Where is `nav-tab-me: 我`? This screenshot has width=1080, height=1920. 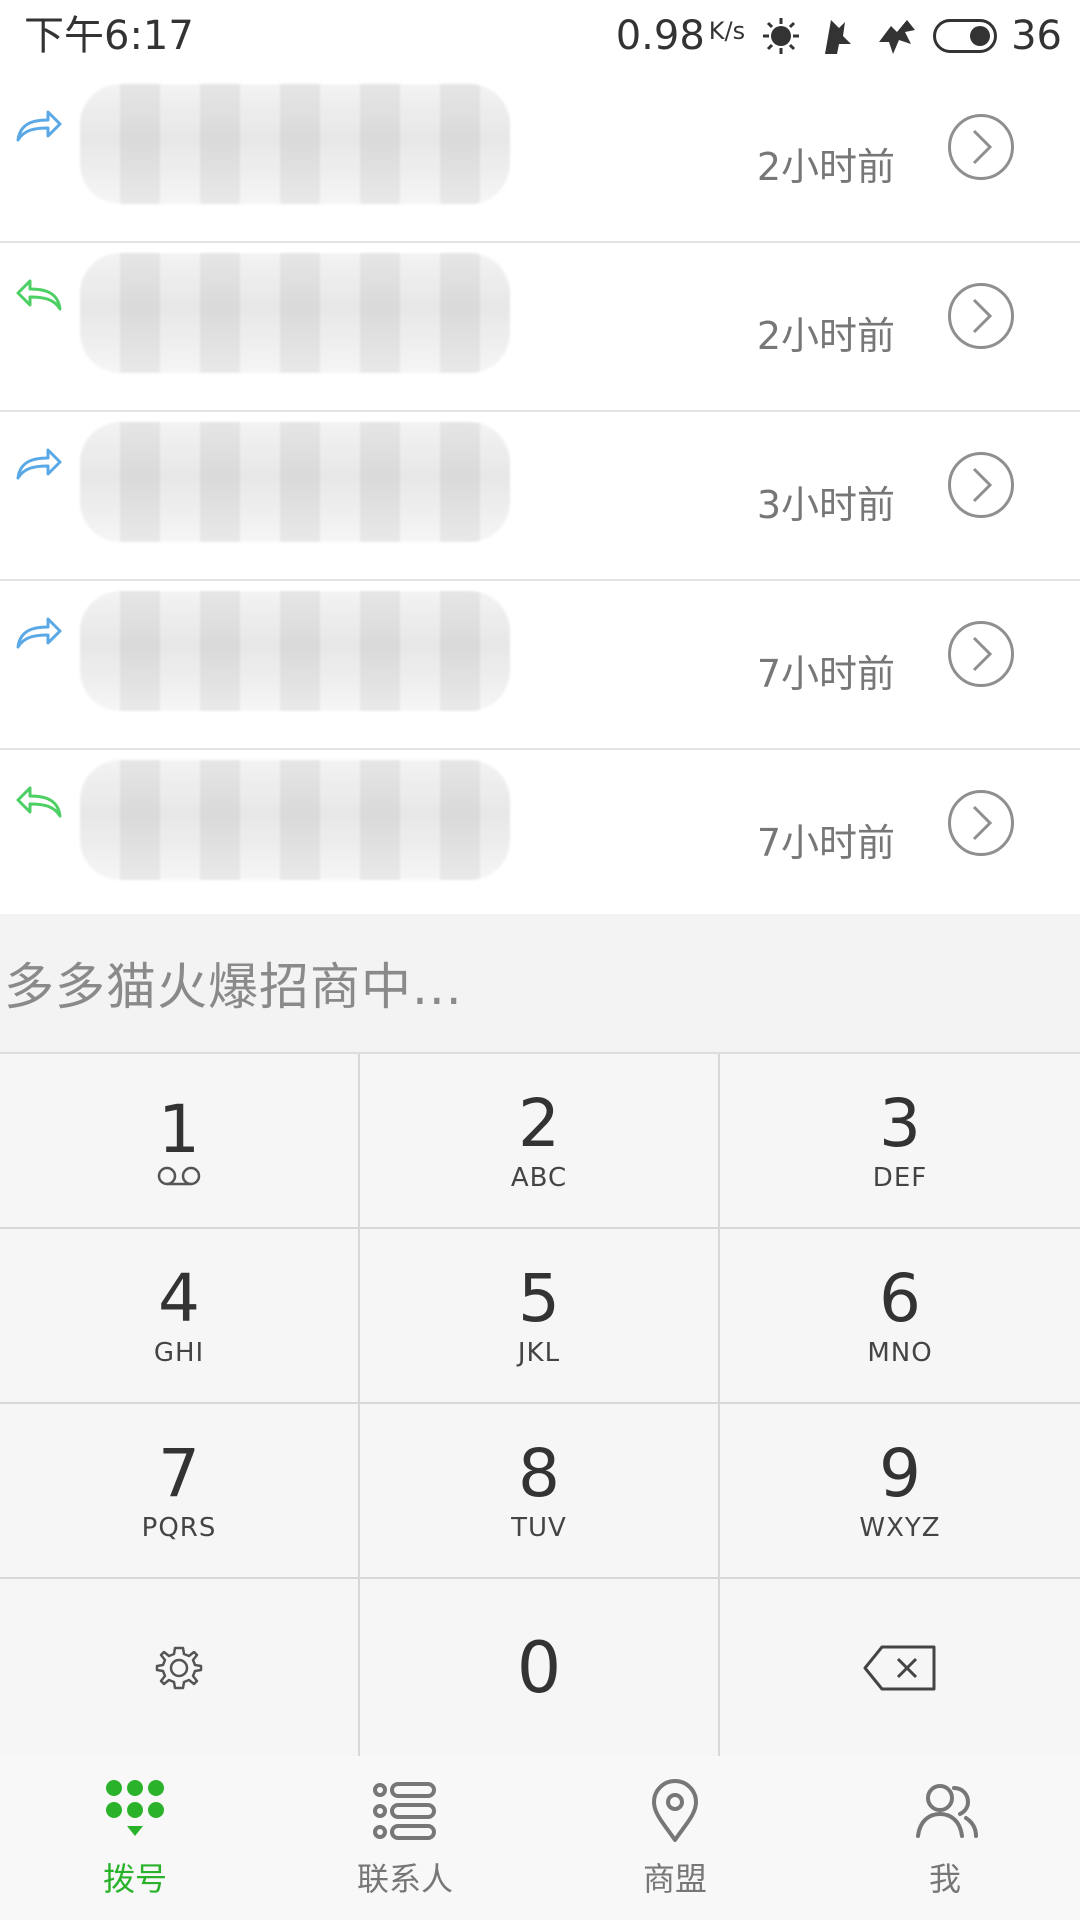 nav-tab-me: 我 is located at coordinates (945, 1838).